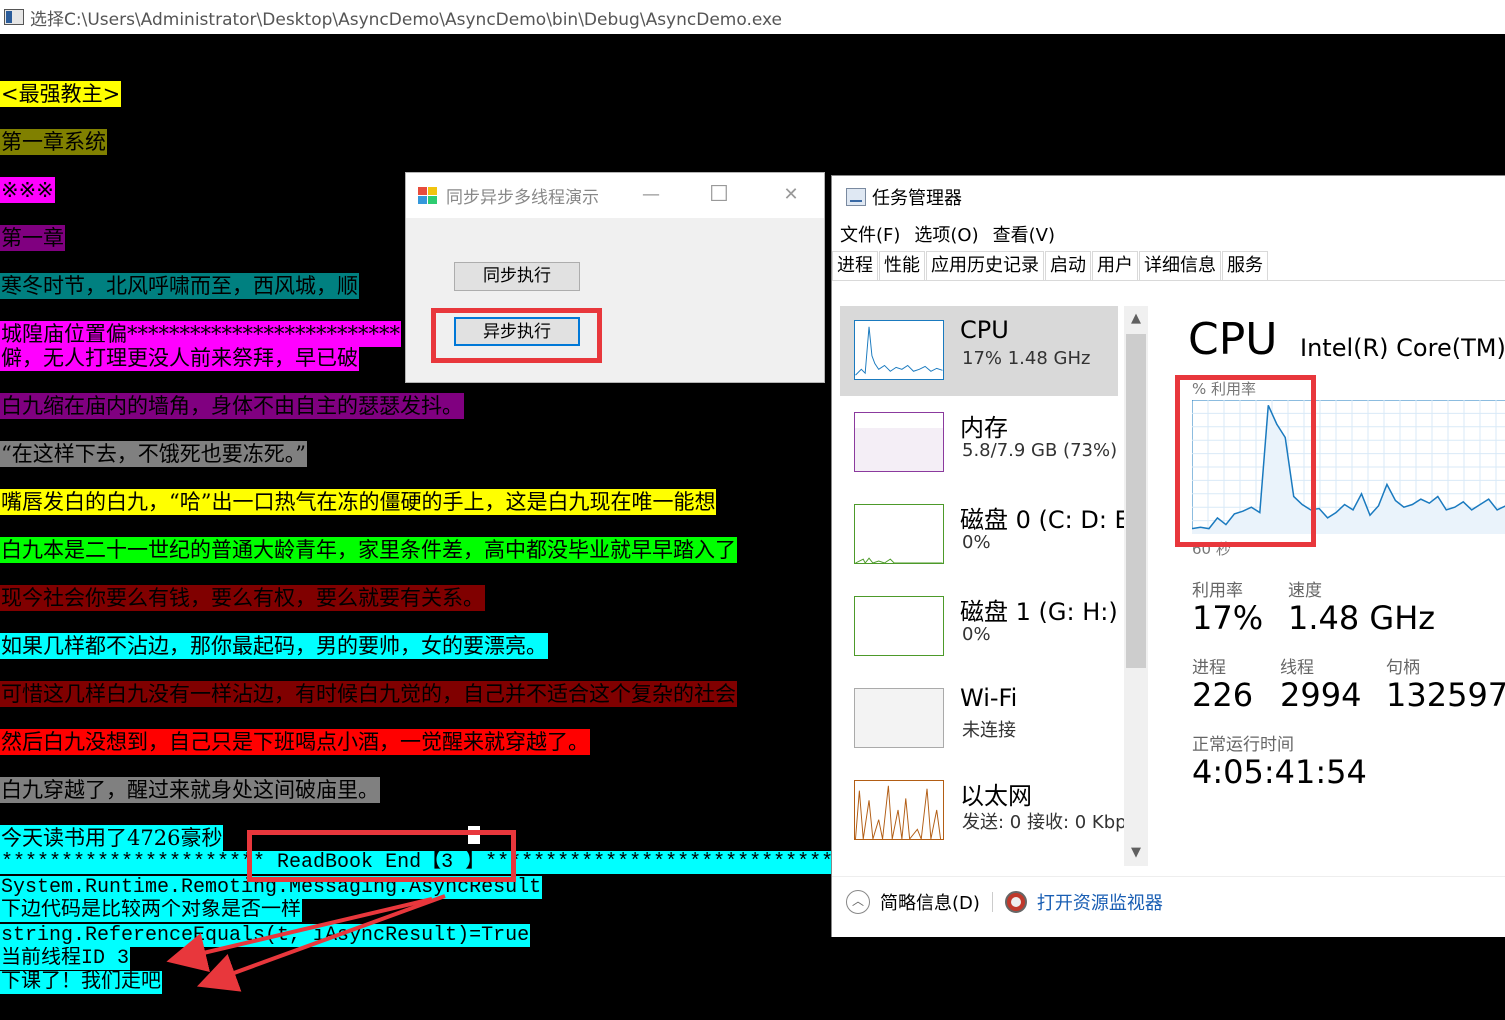  I want to click on form-titlebar: 同步异步多线程演示 — ☐ ✕, so click(615, 195).